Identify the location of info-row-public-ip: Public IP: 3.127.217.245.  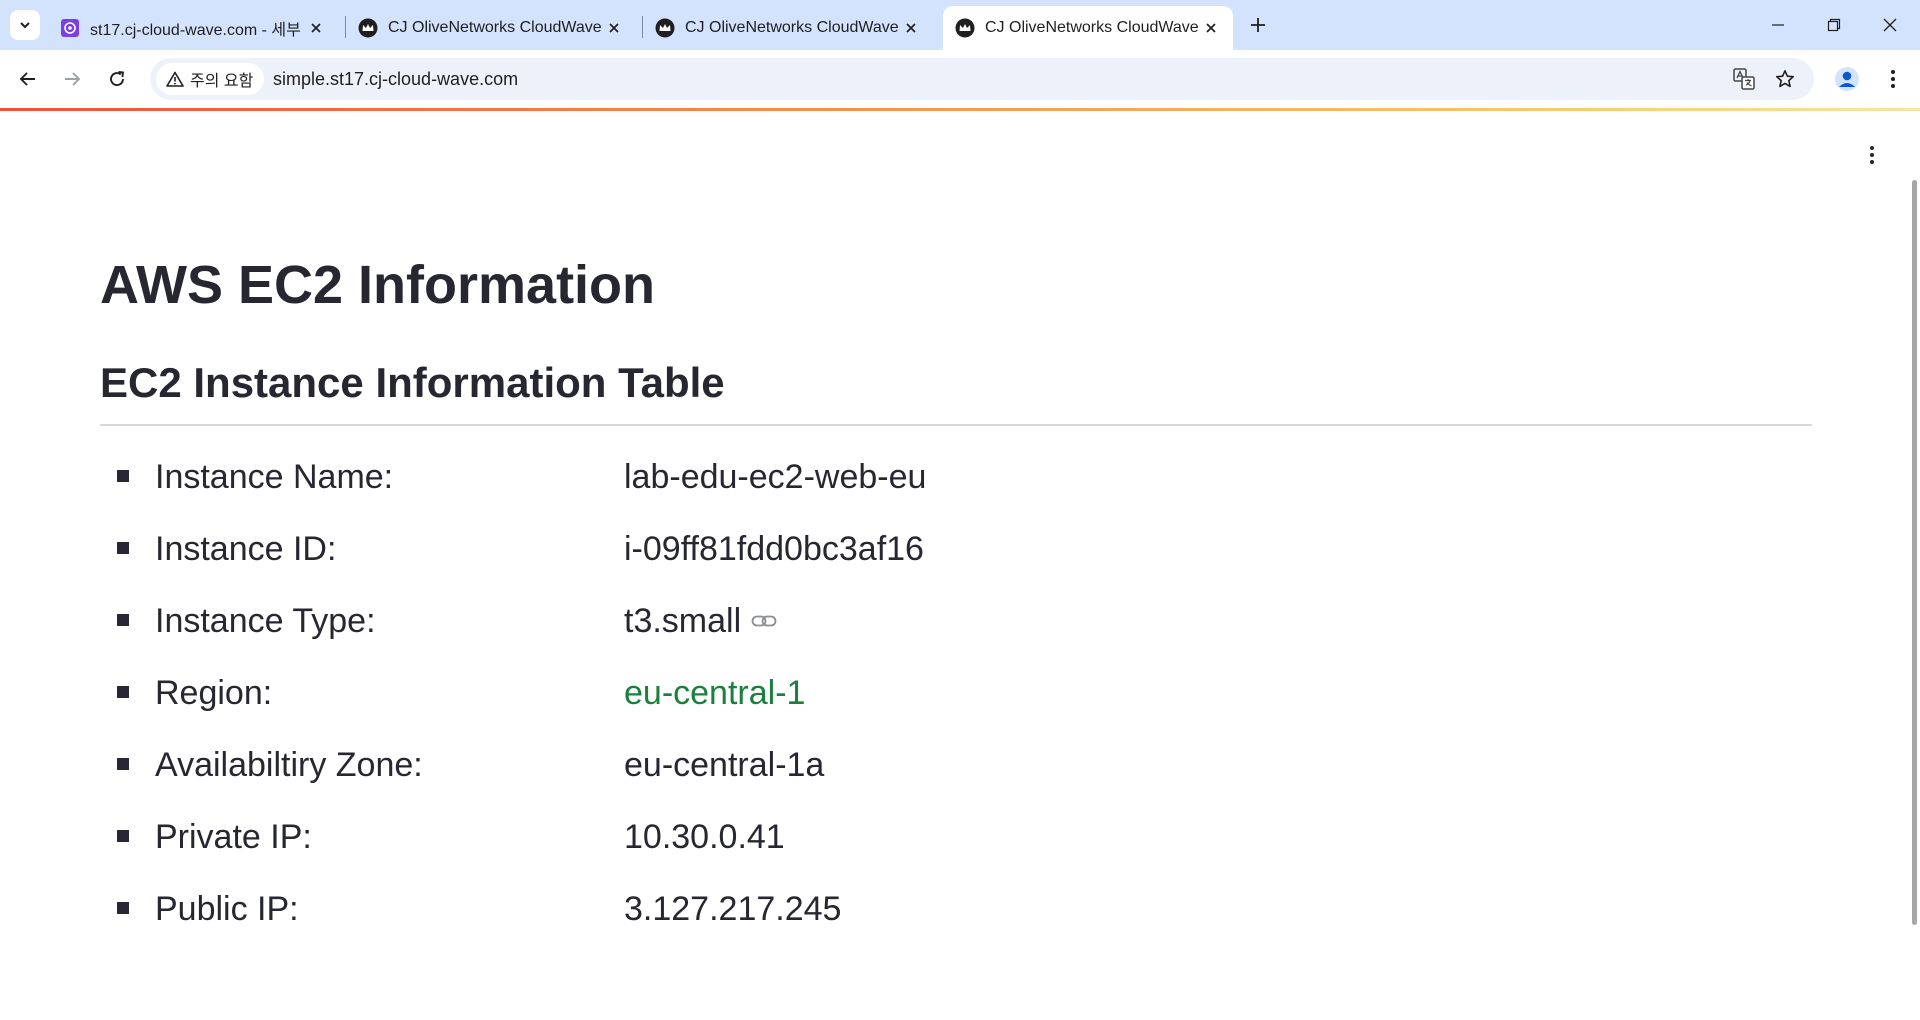
(800, 909).